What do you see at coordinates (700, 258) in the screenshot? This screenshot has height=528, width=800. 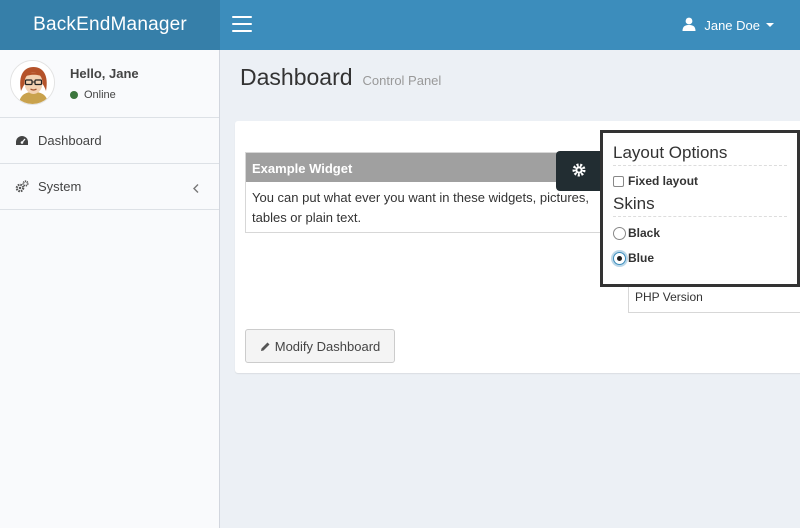 I see `skin-option-blue: Blue` at bounding box center [700, 258].